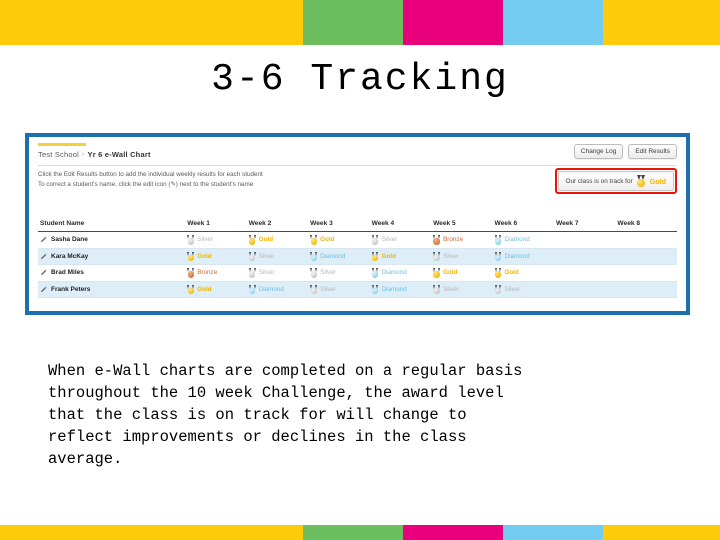  What do you see at coordinates (112, 240) in the screenshot?
I see `student-name-cell: Sasha Dane` at bounding box center [112, 240].